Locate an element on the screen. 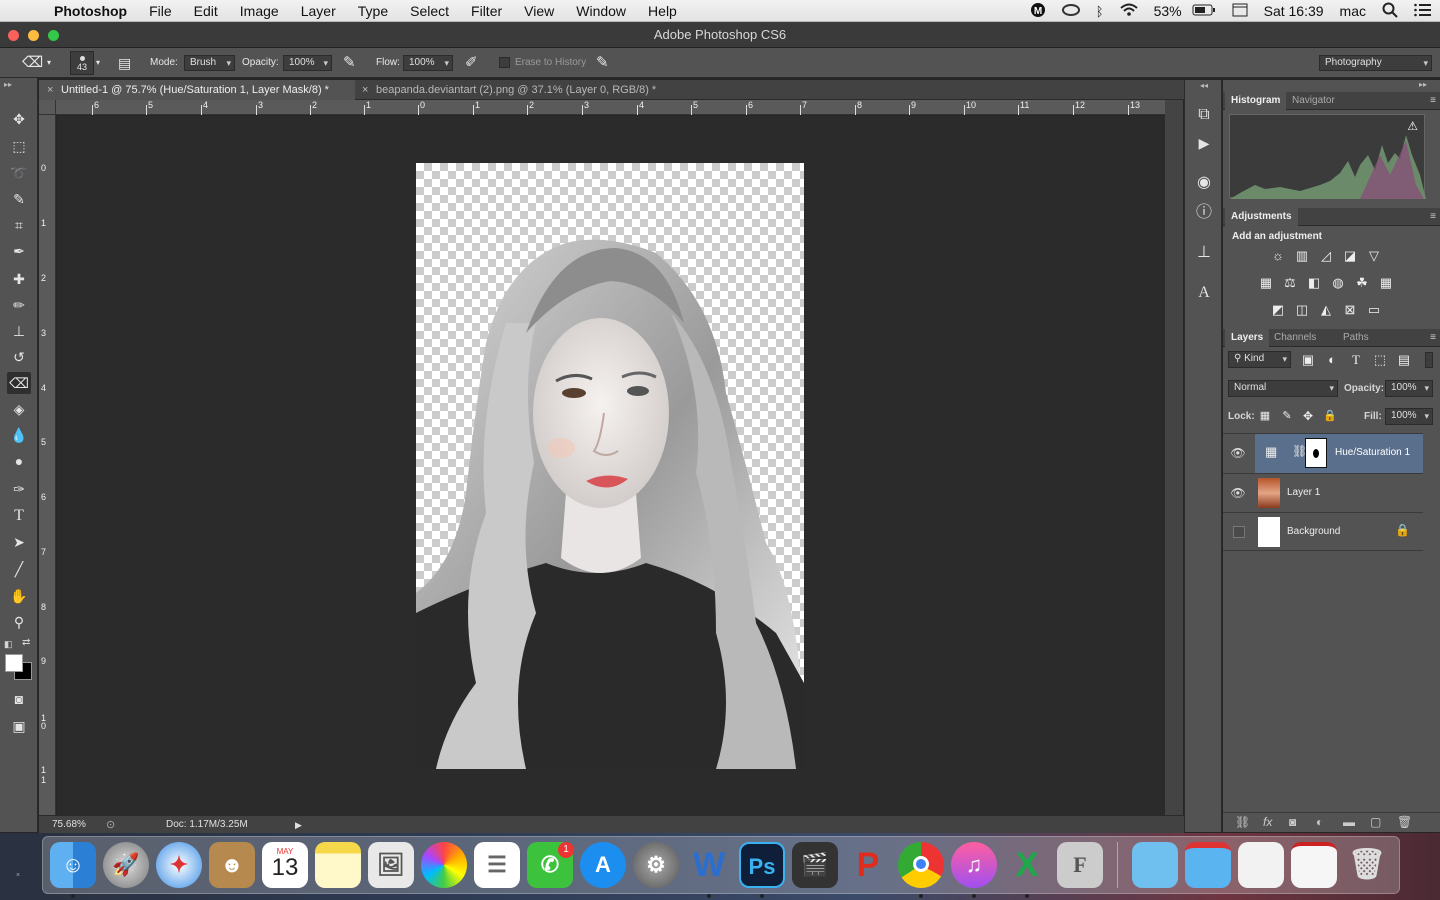  menu-window: Window is located at coordinates (601, 11).